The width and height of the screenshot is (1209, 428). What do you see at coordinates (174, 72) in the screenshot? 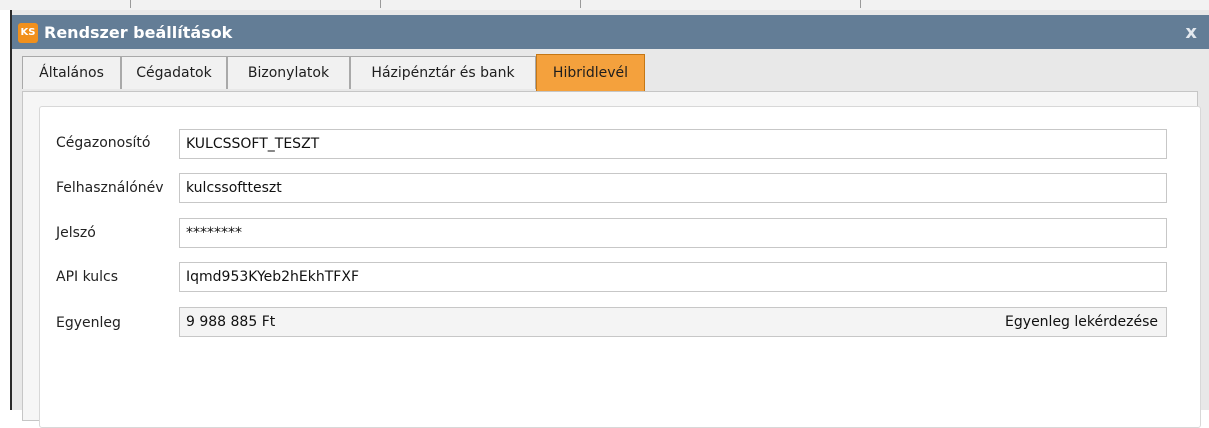
I see `tab-cegadatok: Cégadatok` at bounding box center [174, 72].